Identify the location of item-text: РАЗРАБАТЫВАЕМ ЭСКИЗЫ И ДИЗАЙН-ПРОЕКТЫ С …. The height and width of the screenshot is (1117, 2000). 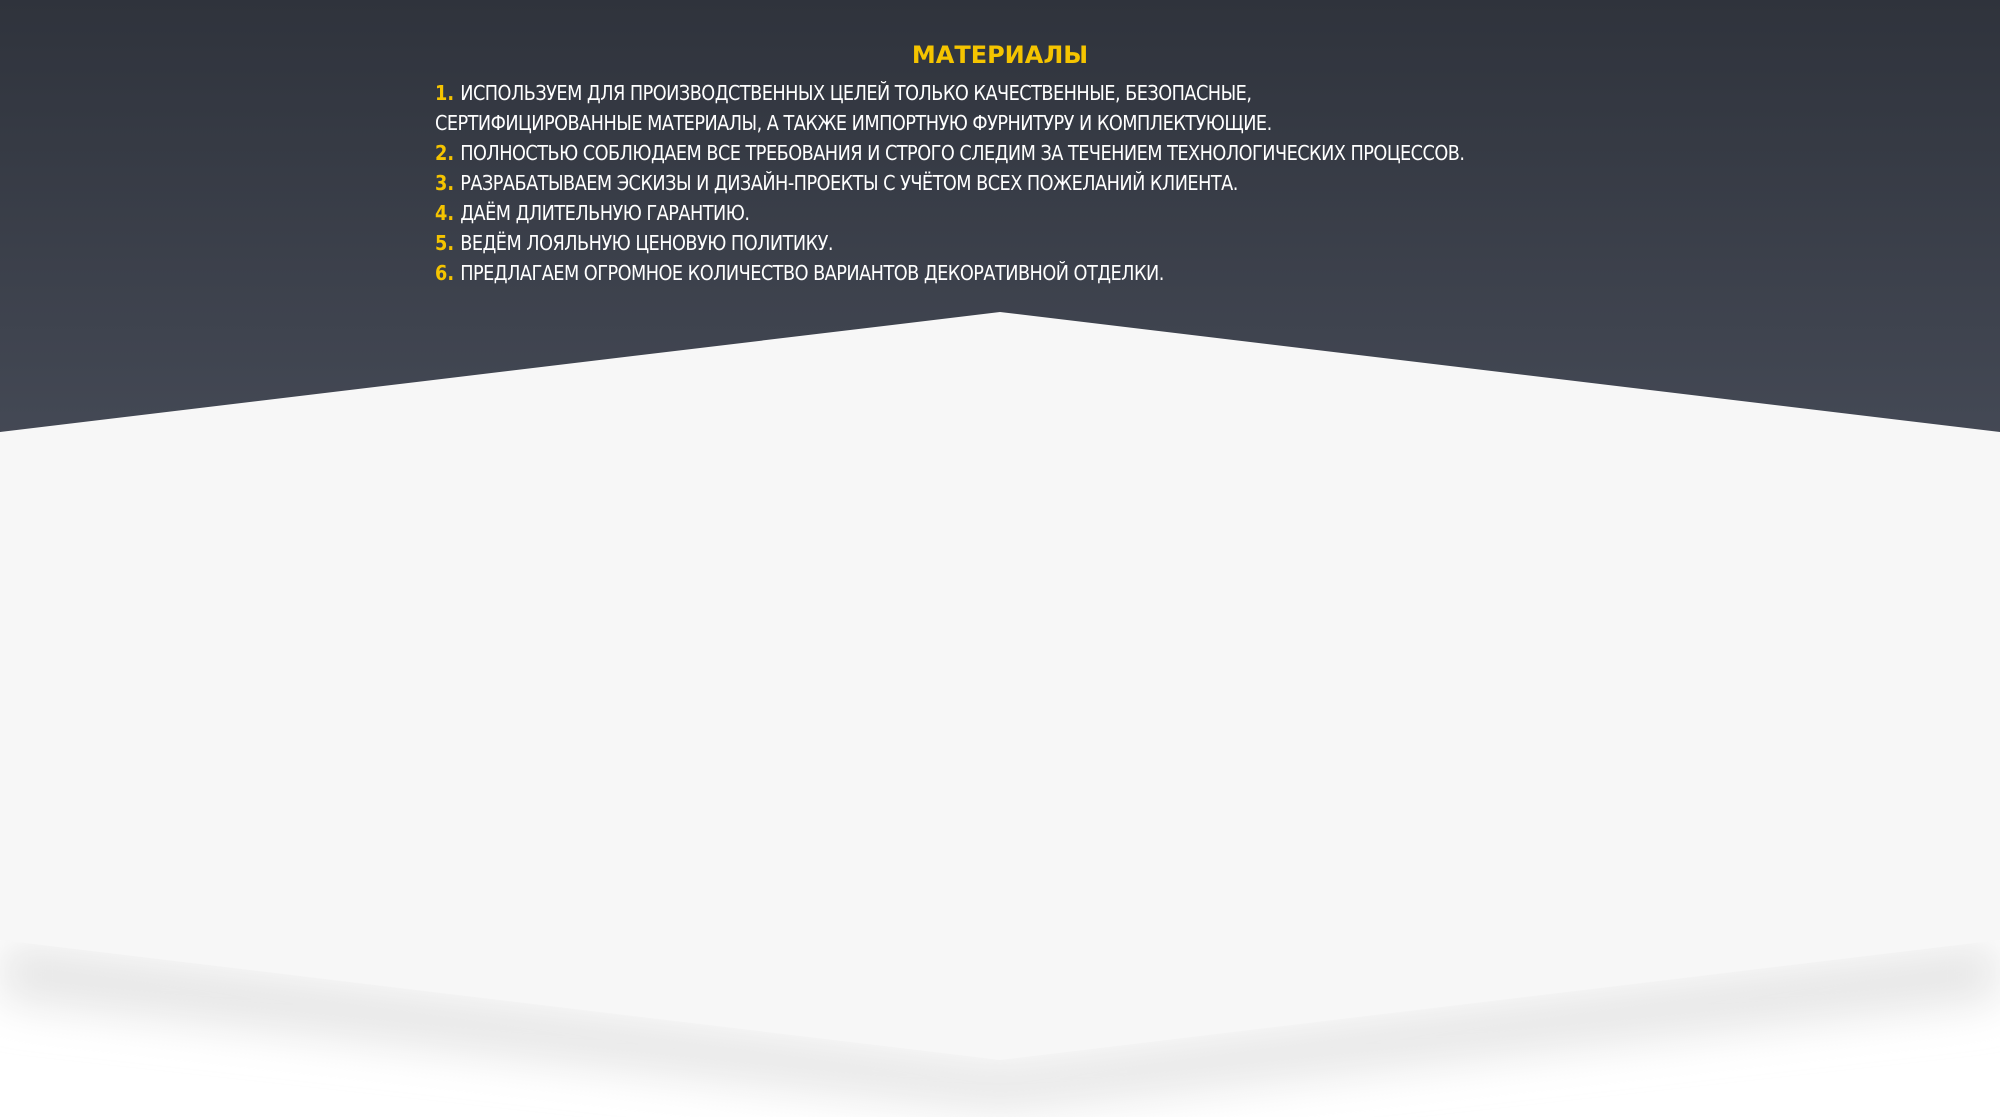
(849, 183).